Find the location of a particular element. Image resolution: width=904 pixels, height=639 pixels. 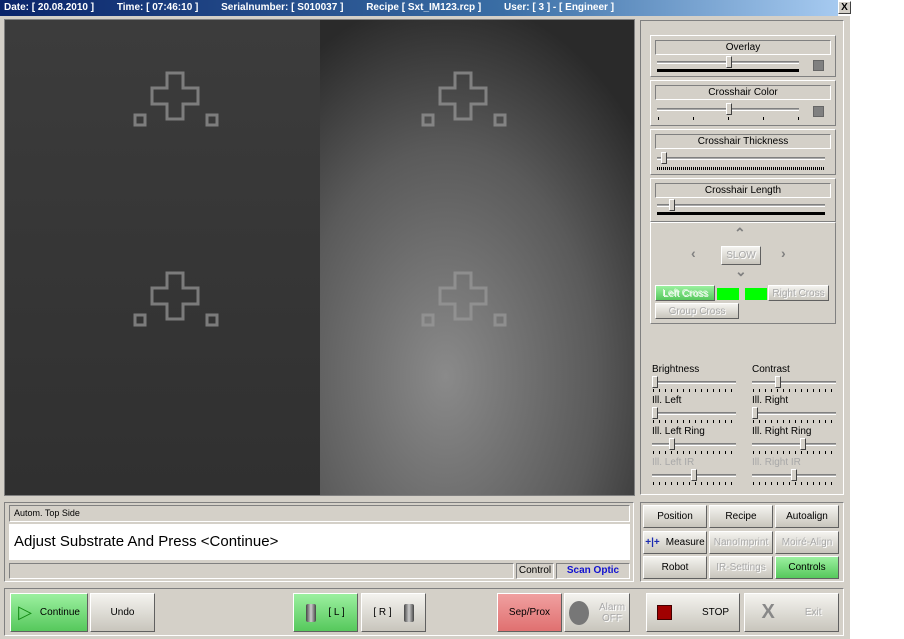

serial-label: Serialnumber: [ S010037 ] is located at coordinates (282, 7).